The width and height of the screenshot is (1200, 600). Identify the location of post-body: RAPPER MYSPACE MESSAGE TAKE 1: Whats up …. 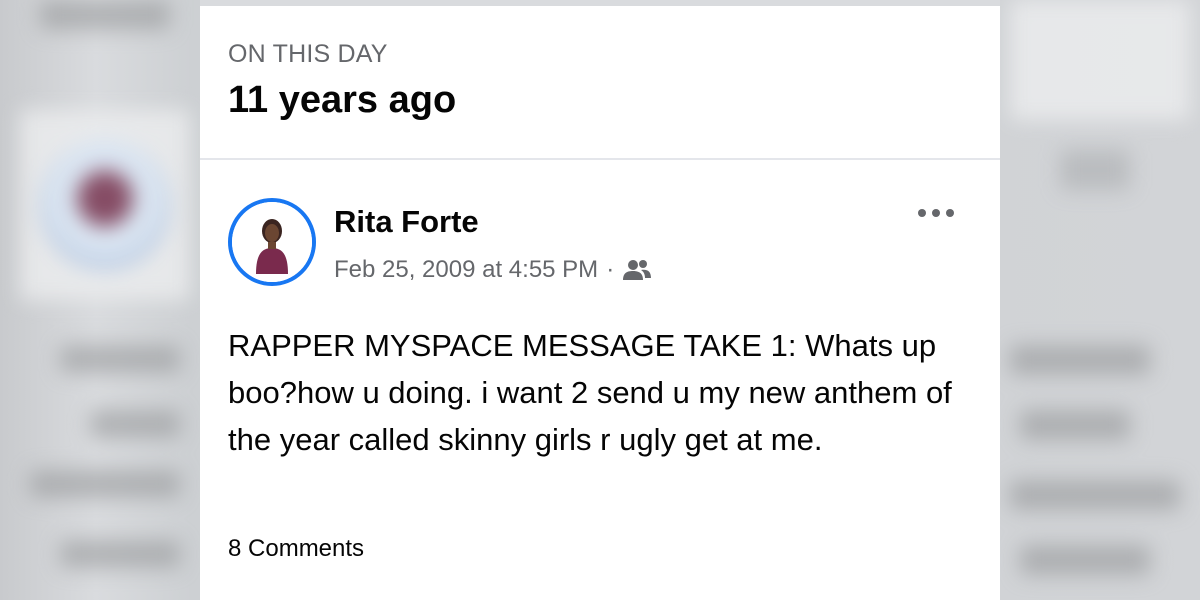
(590, 392).